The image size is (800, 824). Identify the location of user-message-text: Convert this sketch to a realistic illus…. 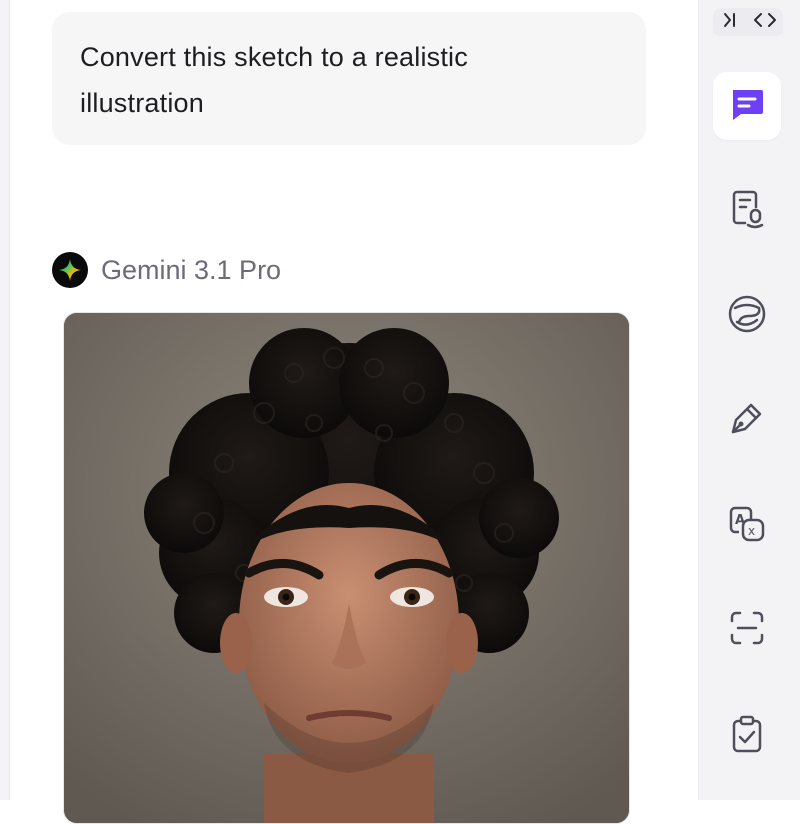
(349, 80).